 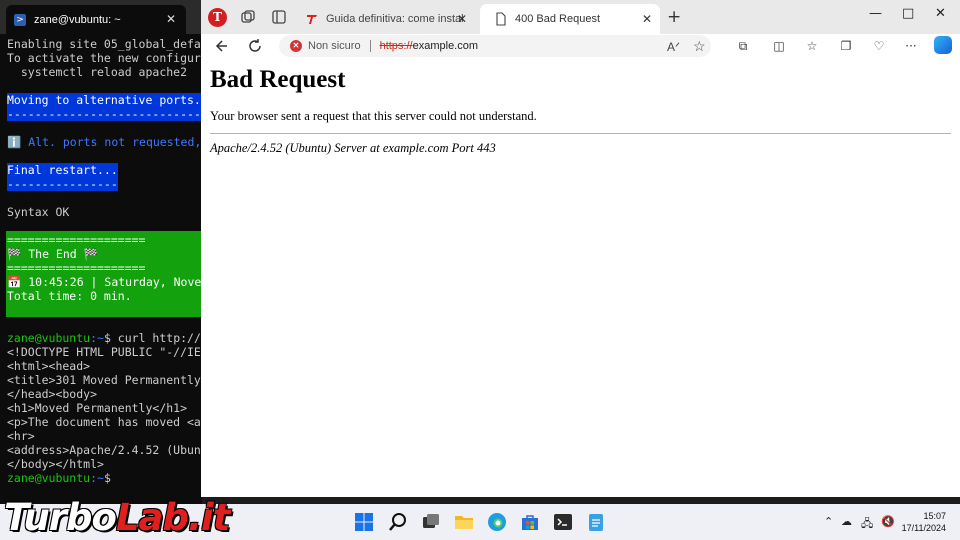 What do you see at coordinates (699, 46) in the screenshot?
I see `favorite-star-icon: ☆` at bounding box center [699, 46].